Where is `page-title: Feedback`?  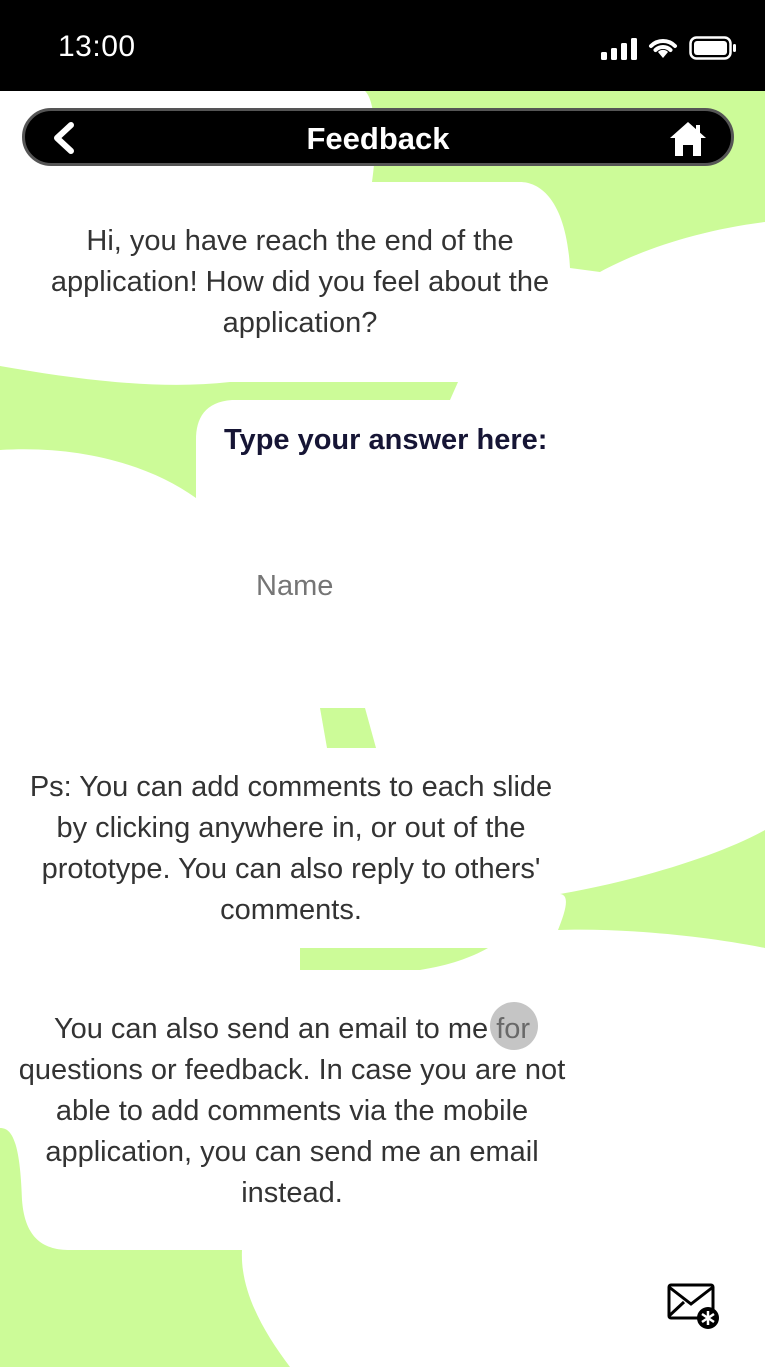
page-title: Feedback is located at coordinates (378, 138).